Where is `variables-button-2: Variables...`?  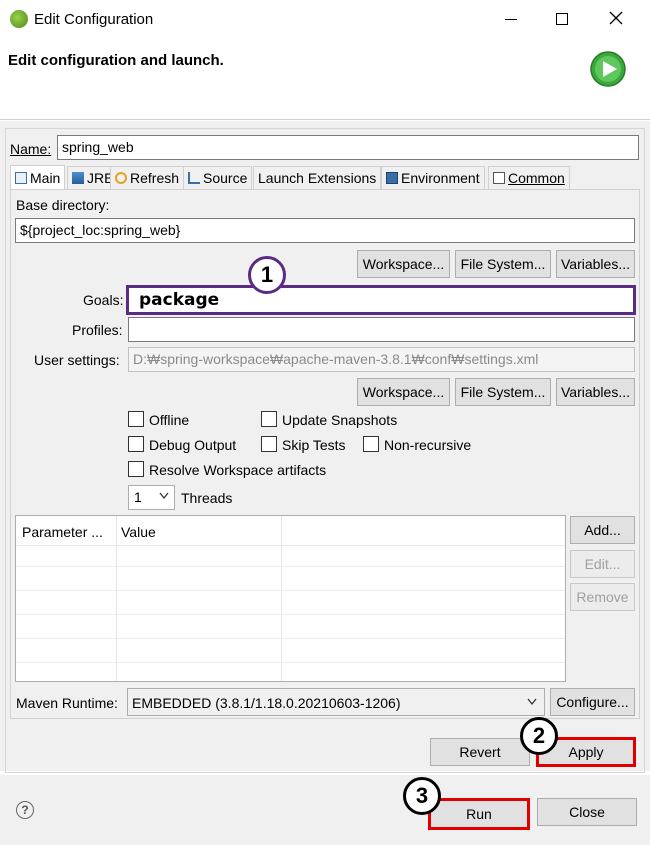
variables-button-2: Variables... is located at coordinates (595, 392).